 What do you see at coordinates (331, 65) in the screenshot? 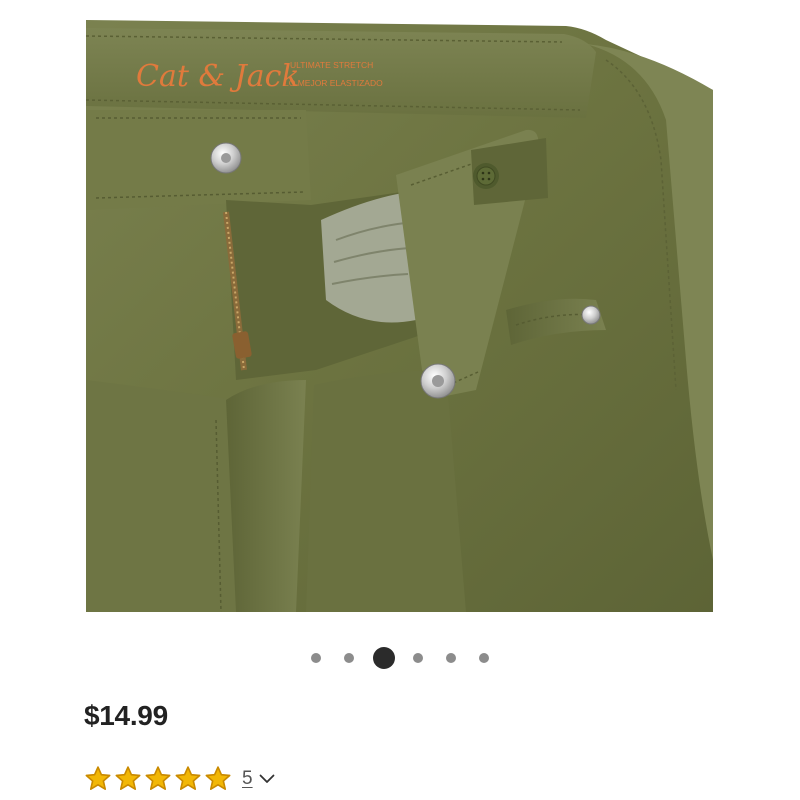
I see `stretch-label: ULTIMATE STRETCH` at bounding box center [331, 65].